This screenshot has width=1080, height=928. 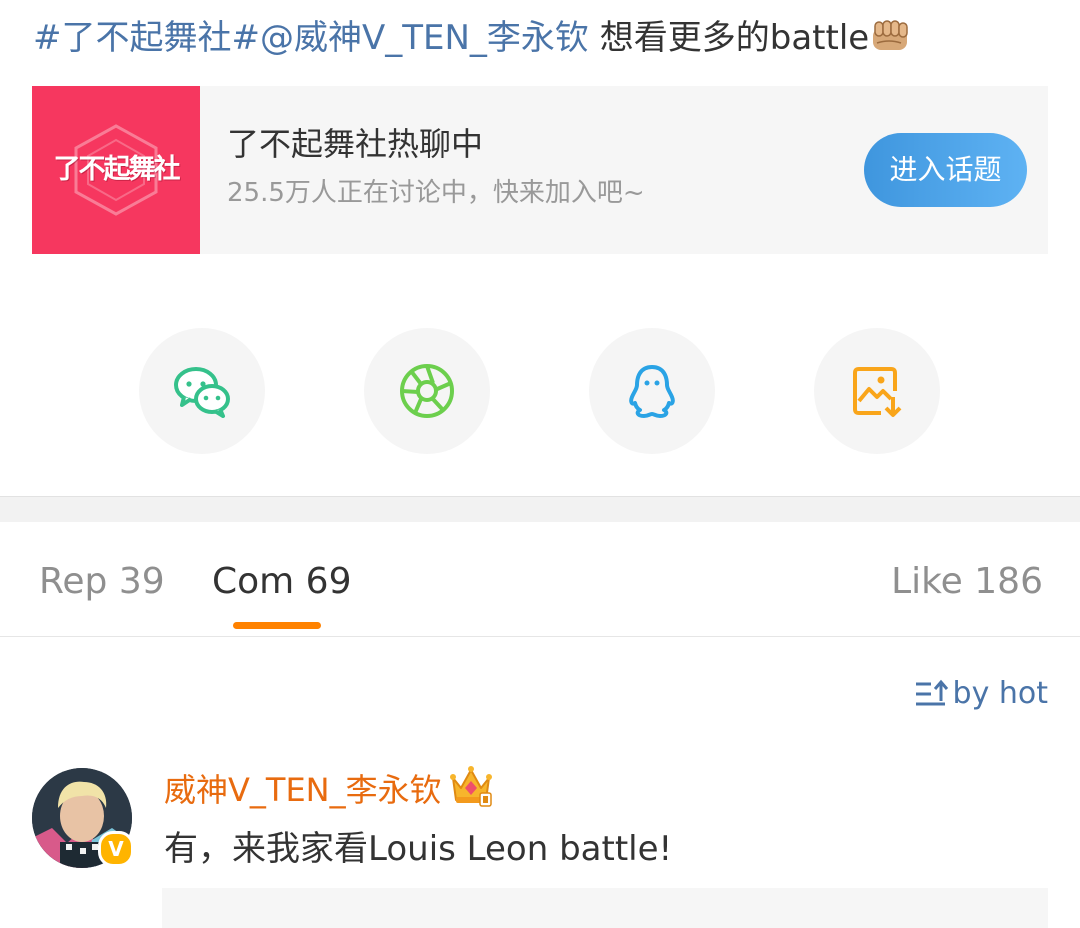 I want to click on comment-username: 威神V_TEN_李永钦, so click(x=303, y=790).